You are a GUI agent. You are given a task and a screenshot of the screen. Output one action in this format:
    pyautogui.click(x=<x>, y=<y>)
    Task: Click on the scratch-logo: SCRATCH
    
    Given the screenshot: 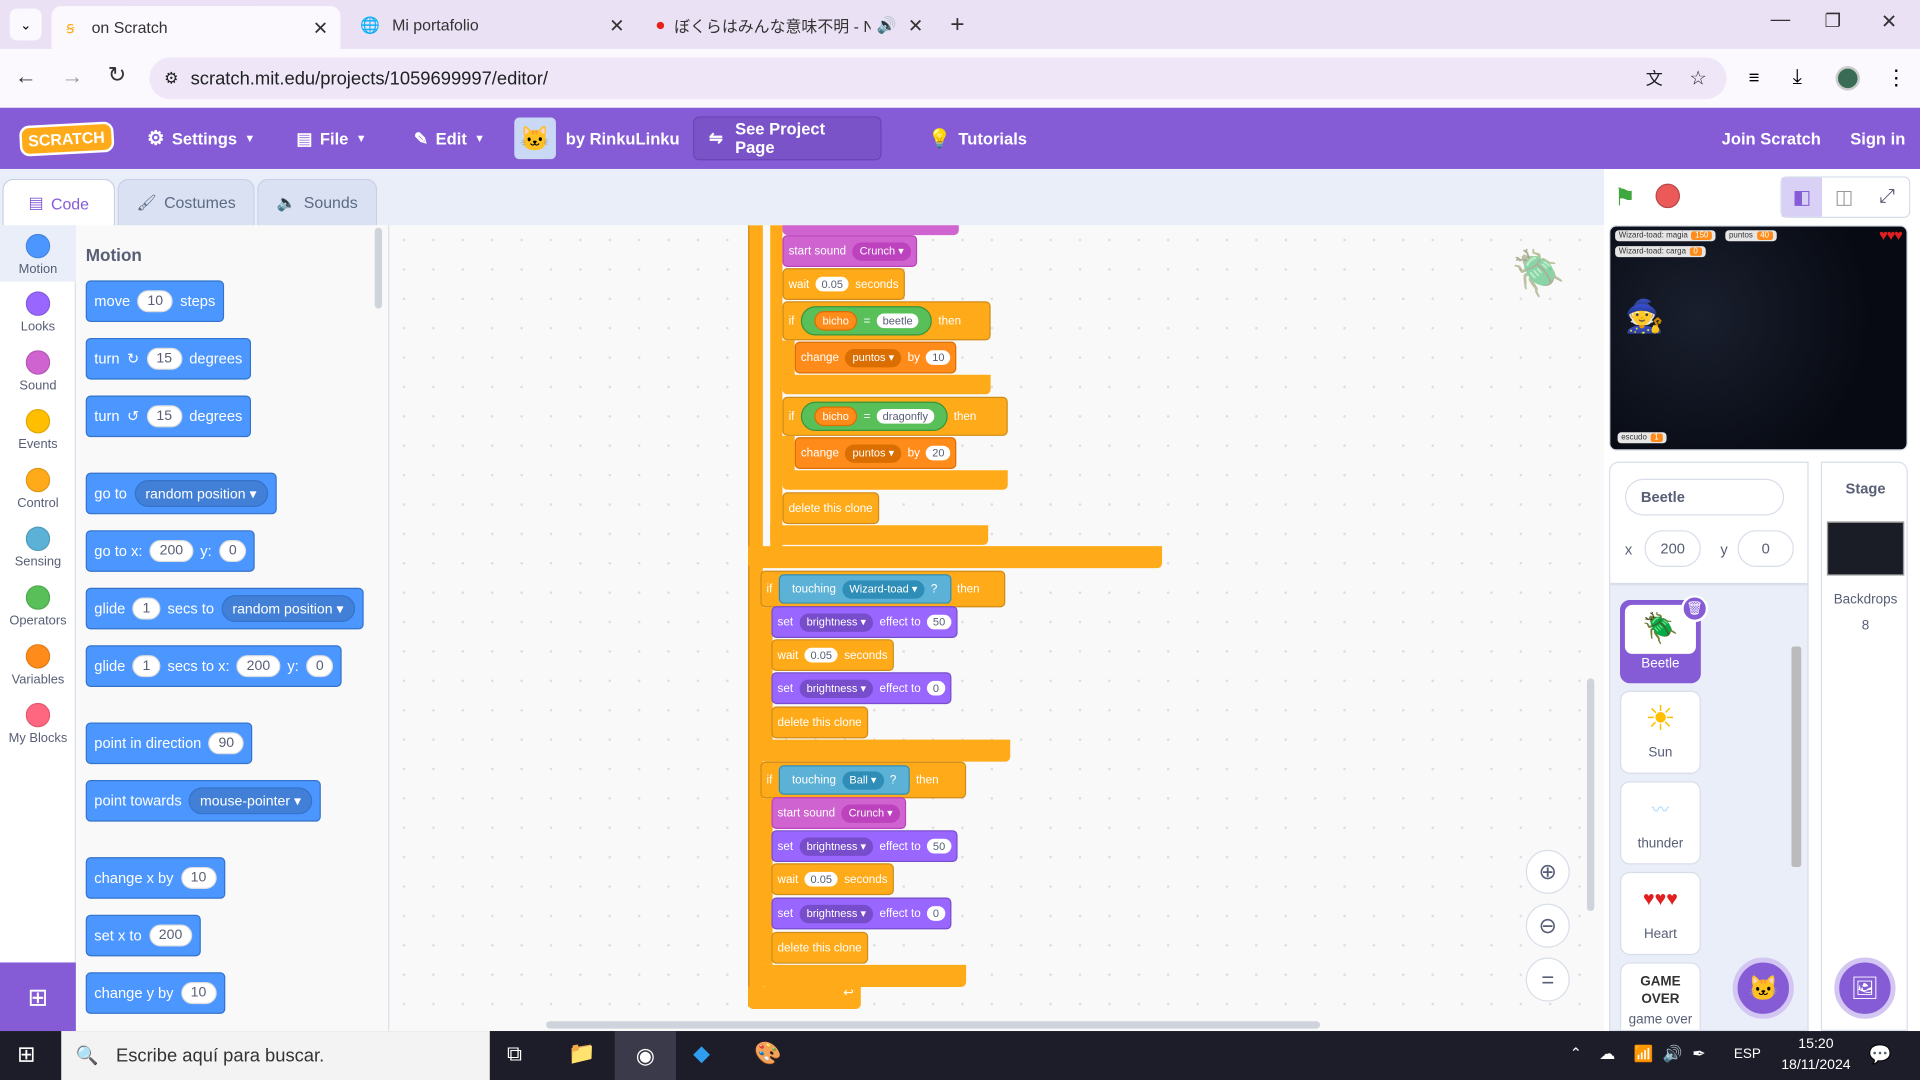 What is the action you would take?
    pyautogui.click(x=66, y=138)
    